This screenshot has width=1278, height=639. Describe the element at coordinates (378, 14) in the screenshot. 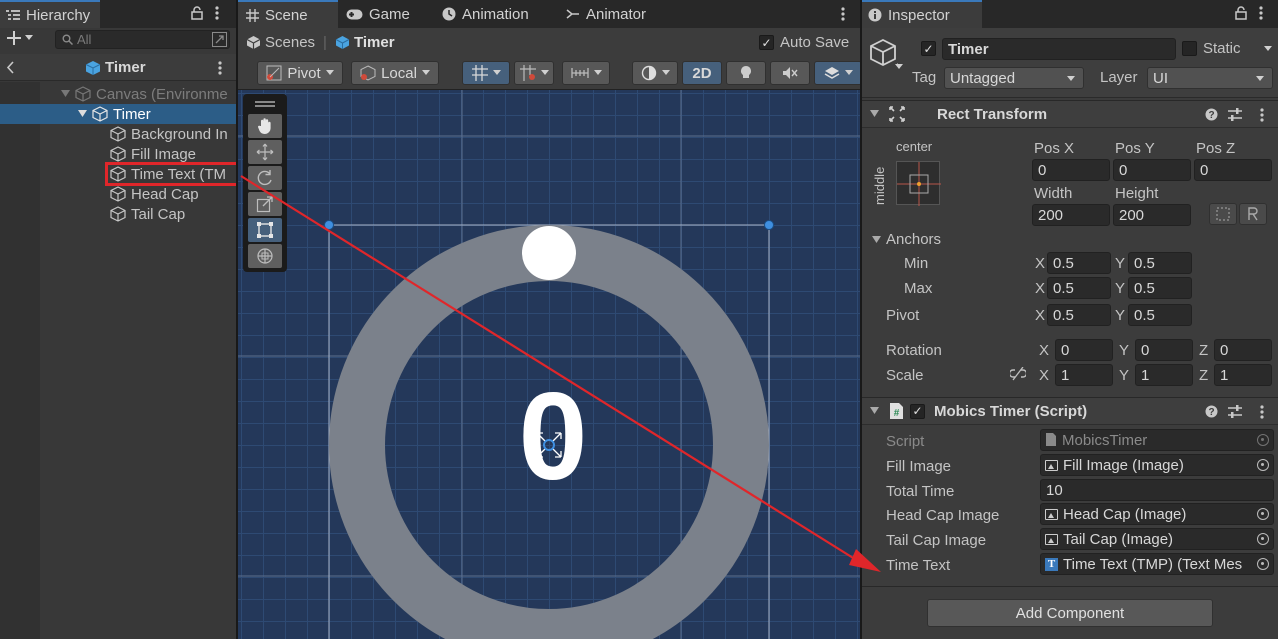

I see `tab-game: Game` at that location.